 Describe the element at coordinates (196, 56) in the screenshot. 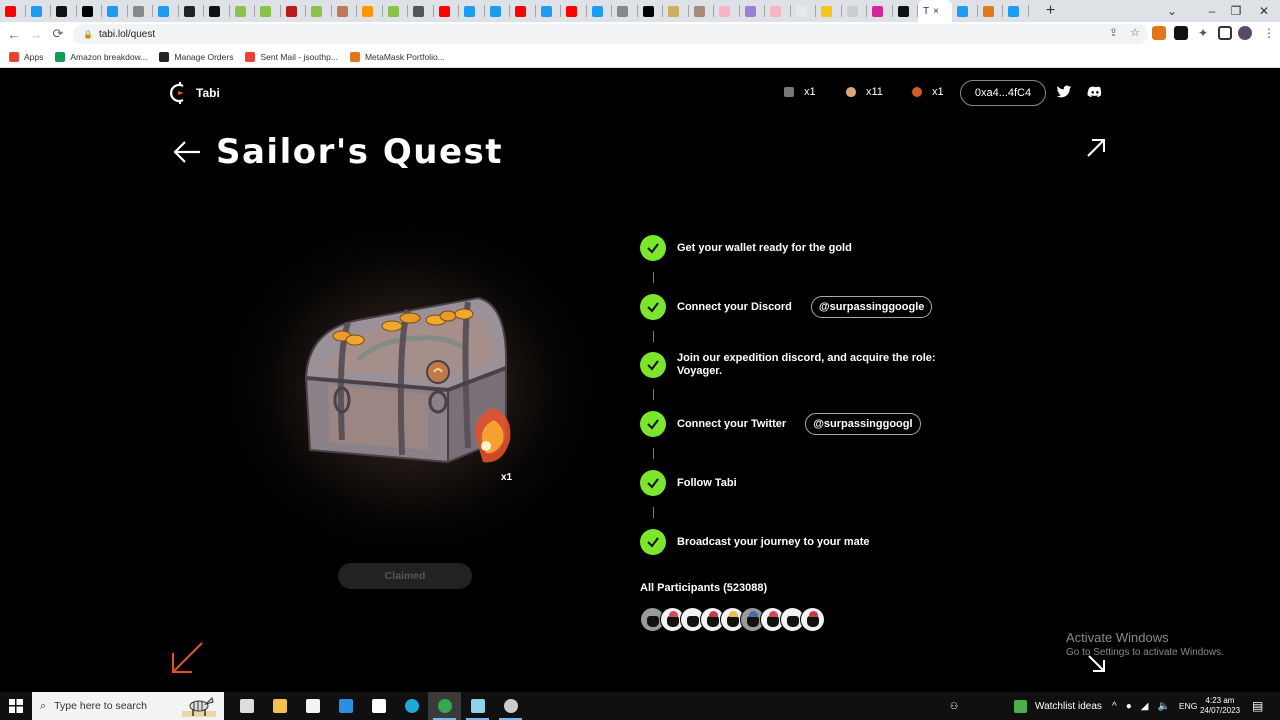

I see `bookmark-item: Manage Orders` at that location.